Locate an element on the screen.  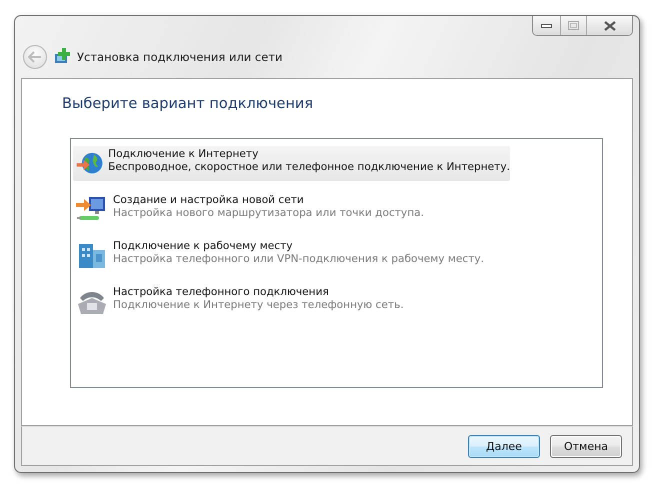
minimize-icon is located at coordinates (546, 26).